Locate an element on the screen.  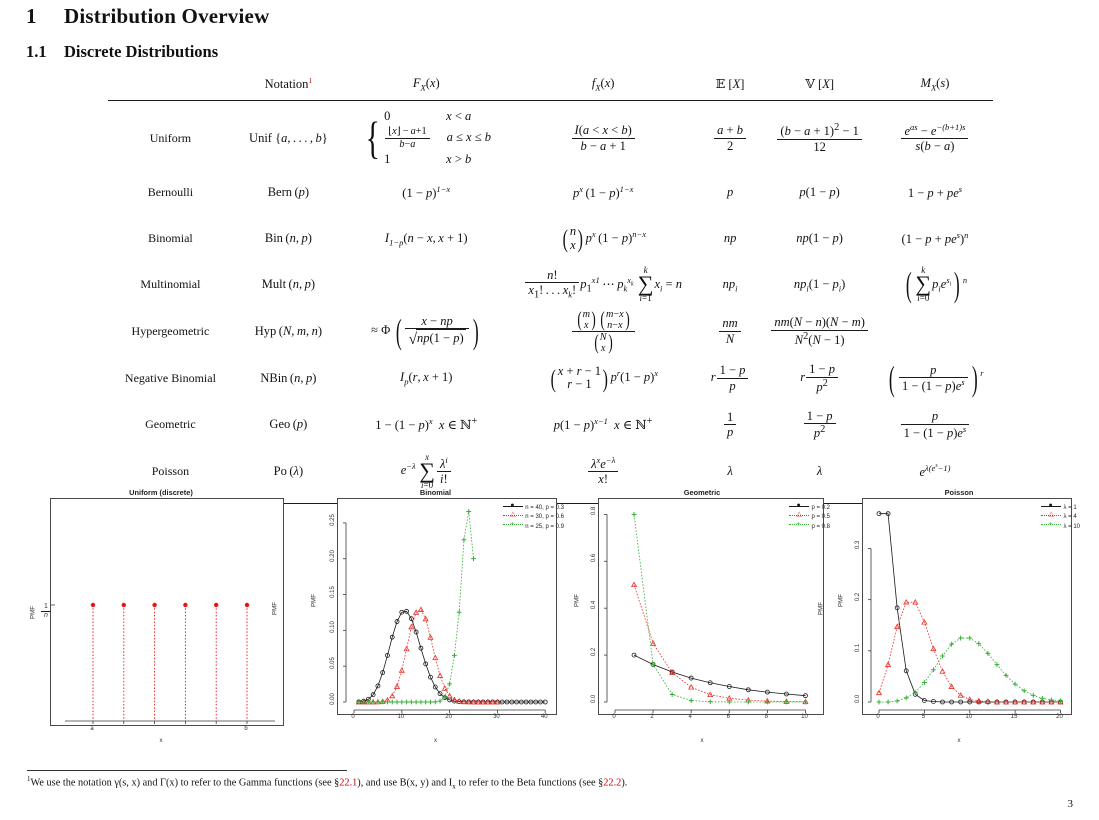
x-tick-label: 4 is located at coordinates (690, 717).